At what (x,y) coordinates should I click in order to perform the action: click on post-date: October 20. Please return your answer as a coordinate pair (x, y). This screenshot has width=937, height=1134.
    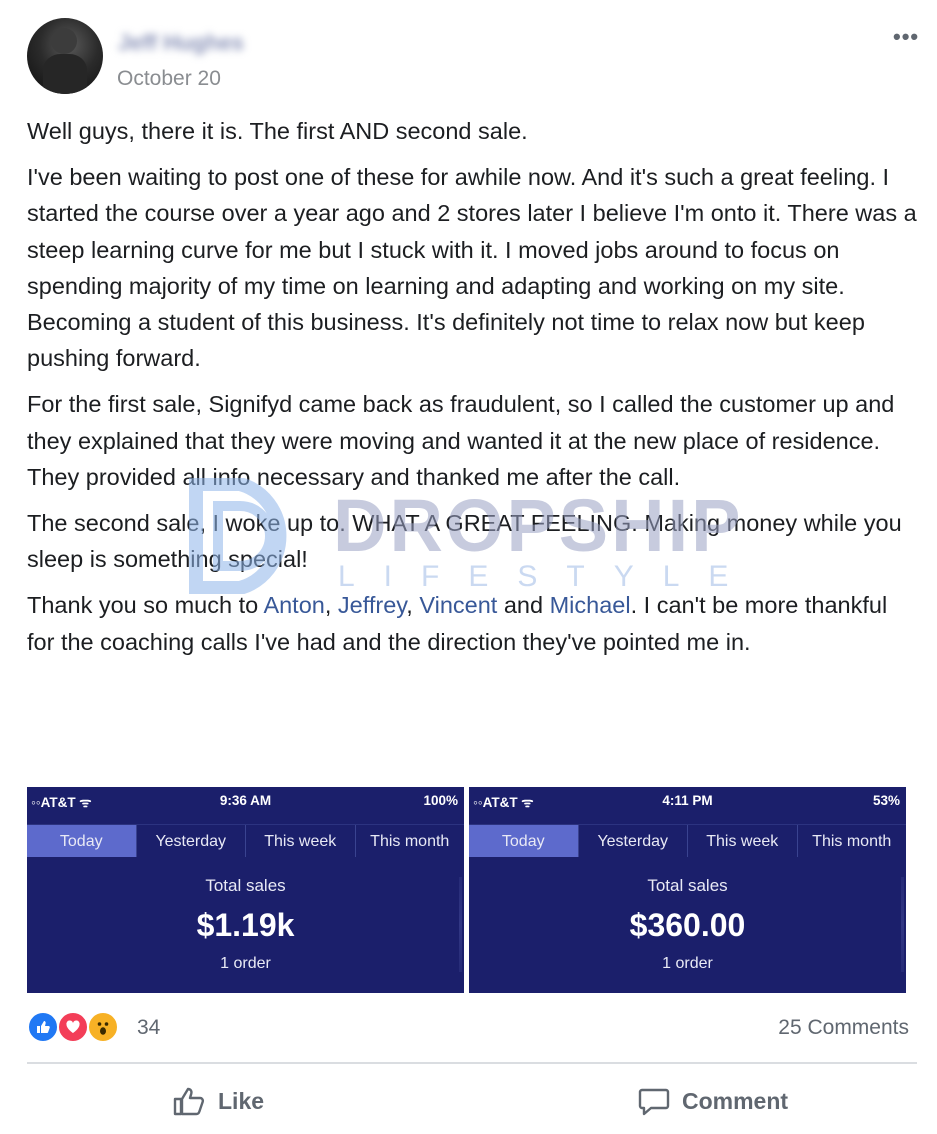
    Looking at the image, I should click on (169, 79).